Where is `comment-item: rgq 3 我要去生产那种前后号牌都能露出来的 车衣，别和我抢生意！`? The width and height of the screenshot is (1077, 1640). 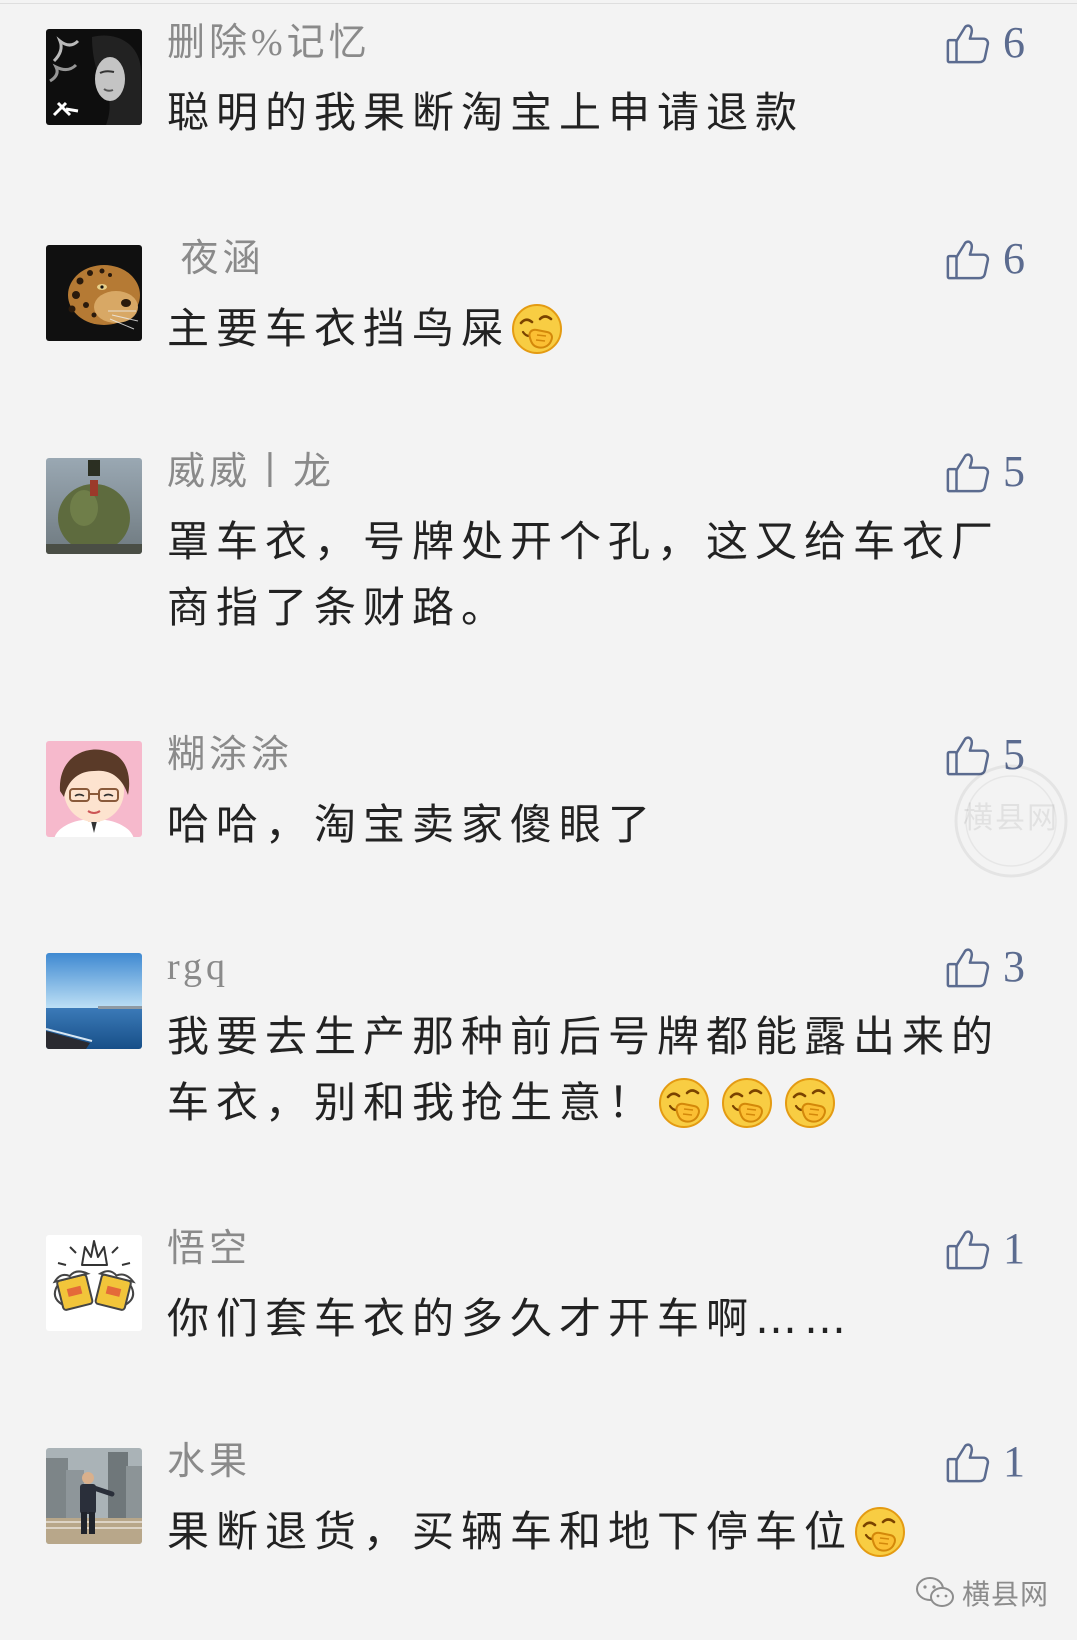
comment-item: rgq 3 我要去生产那种前后号牌都能露出来的 车衣，别和我抢生意！ is located at coordinates (538, 1043).